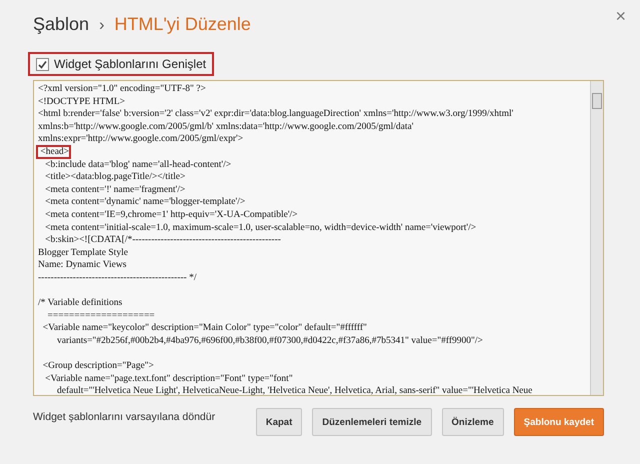 Image resolution: width=640 pixels, height=464 pixels. What do you see at coordinates (98, 366) in the screenshot?
I see `code-line: <Group description="Page">` at bounding box center [98, 366].